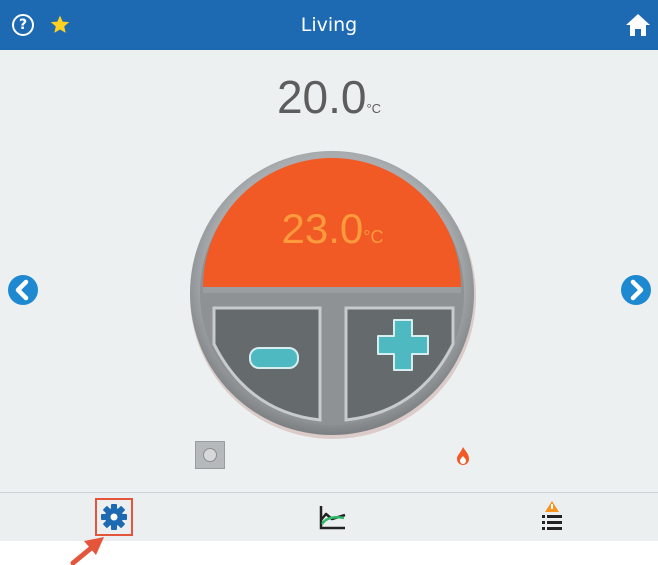 This screenshot has width=658, height=565. Describe the element at coordinates (322, 228) in the screenshot. I see `setpoint-value: 23.0` at that location.